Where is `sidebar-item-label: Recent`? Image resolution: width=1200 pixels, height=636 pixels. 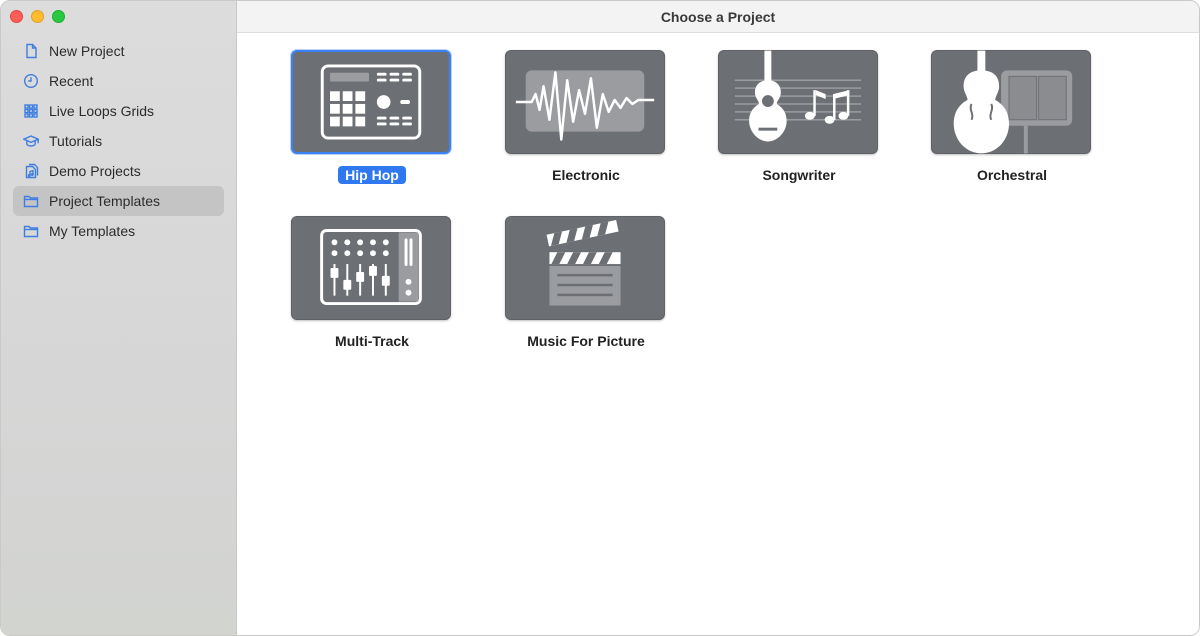
sidebar-item-label: Recent is located at coordinates (71, 81).